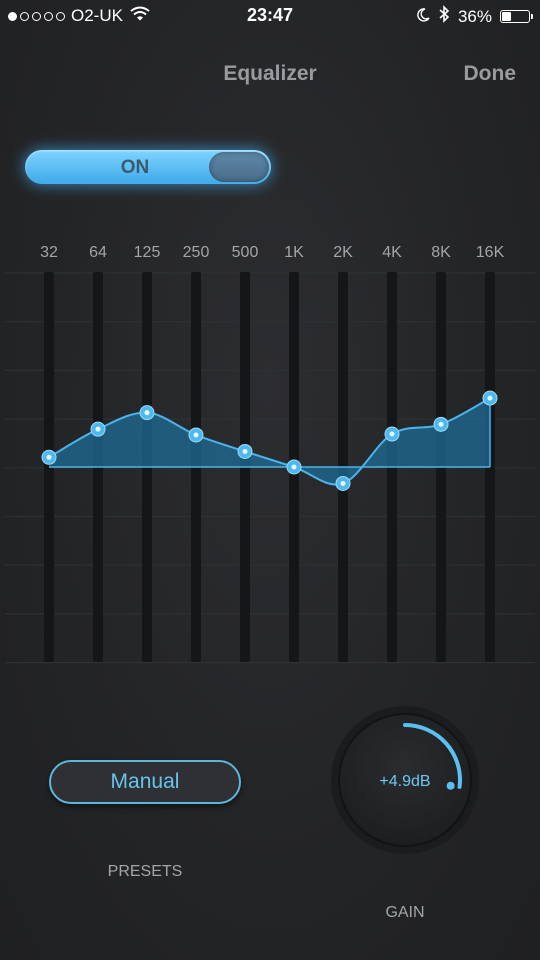 The height and width of the screenshot is (960, 540). I want to click on battery-icon, so click(516, 16).